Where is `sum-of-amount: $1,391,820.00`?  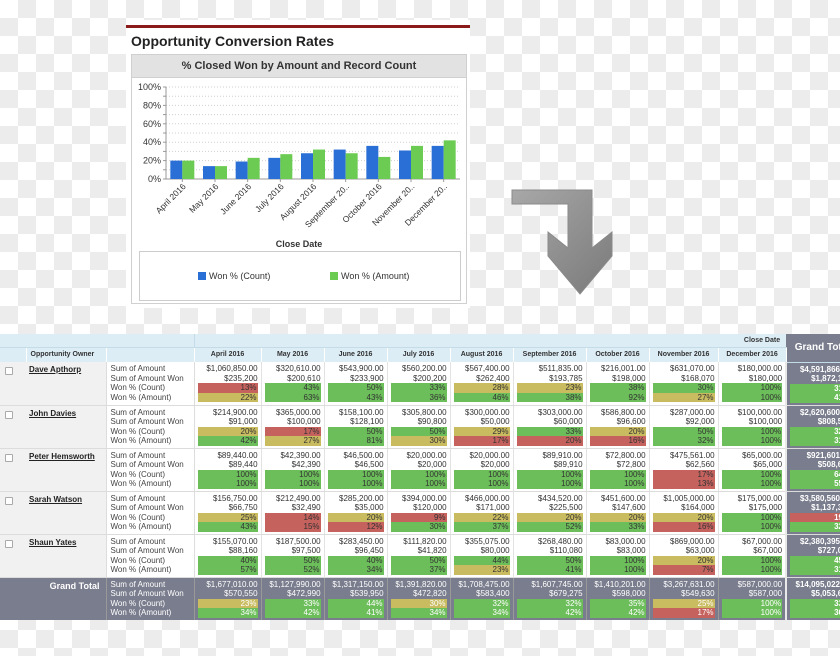 sum-of-amount: $1,391,820.00 is located at coordinates (421, 584).